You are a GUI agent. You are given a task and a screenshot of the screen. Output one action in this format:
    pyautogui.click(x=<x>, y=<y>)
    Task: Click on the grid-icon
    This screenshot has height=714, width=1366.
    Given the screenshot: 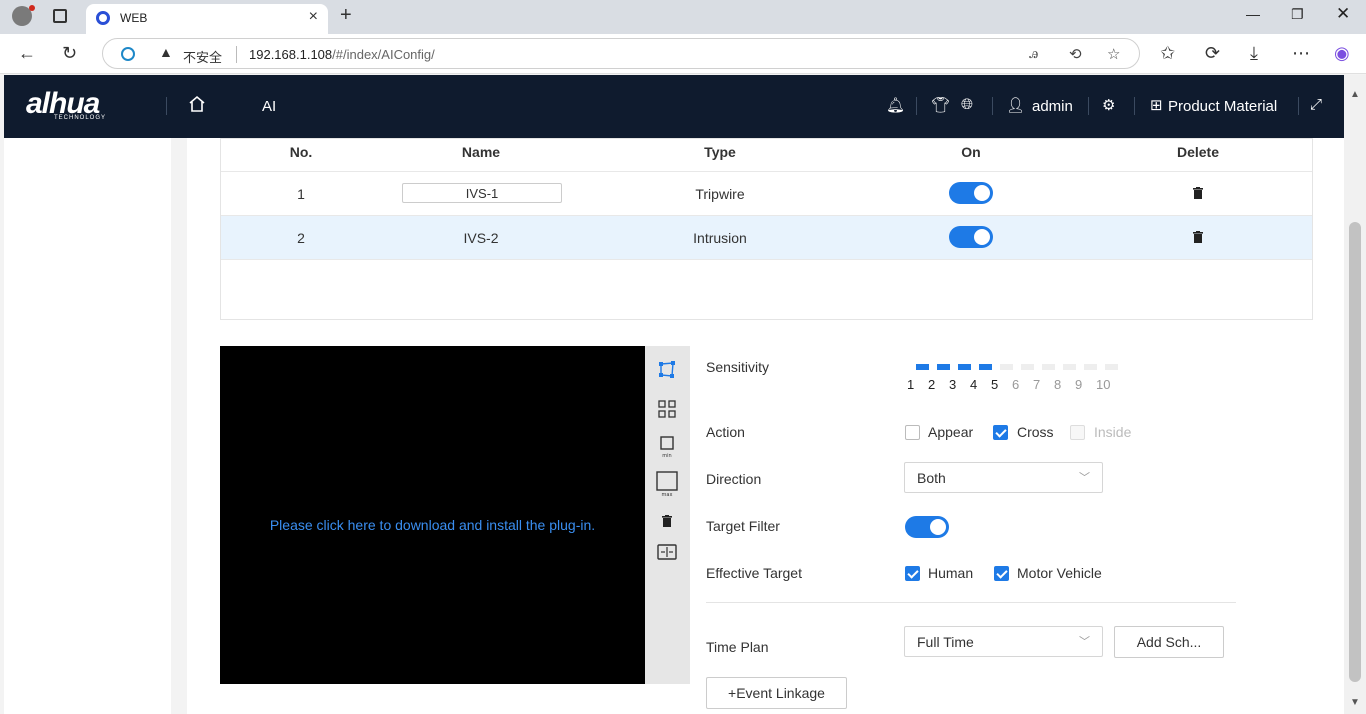 What is the action you would take?
    pyautogui.click(x=667, y=409)
    